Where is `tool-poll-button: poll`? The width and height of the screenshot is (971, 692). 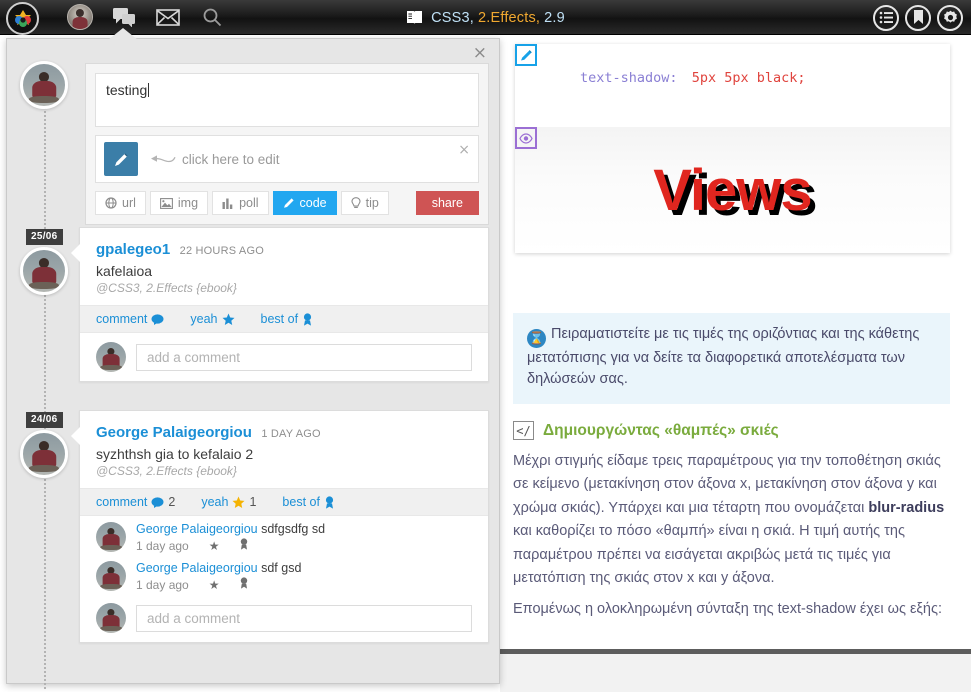 tool-poll-button: poll is located at coordinates (240, 203).